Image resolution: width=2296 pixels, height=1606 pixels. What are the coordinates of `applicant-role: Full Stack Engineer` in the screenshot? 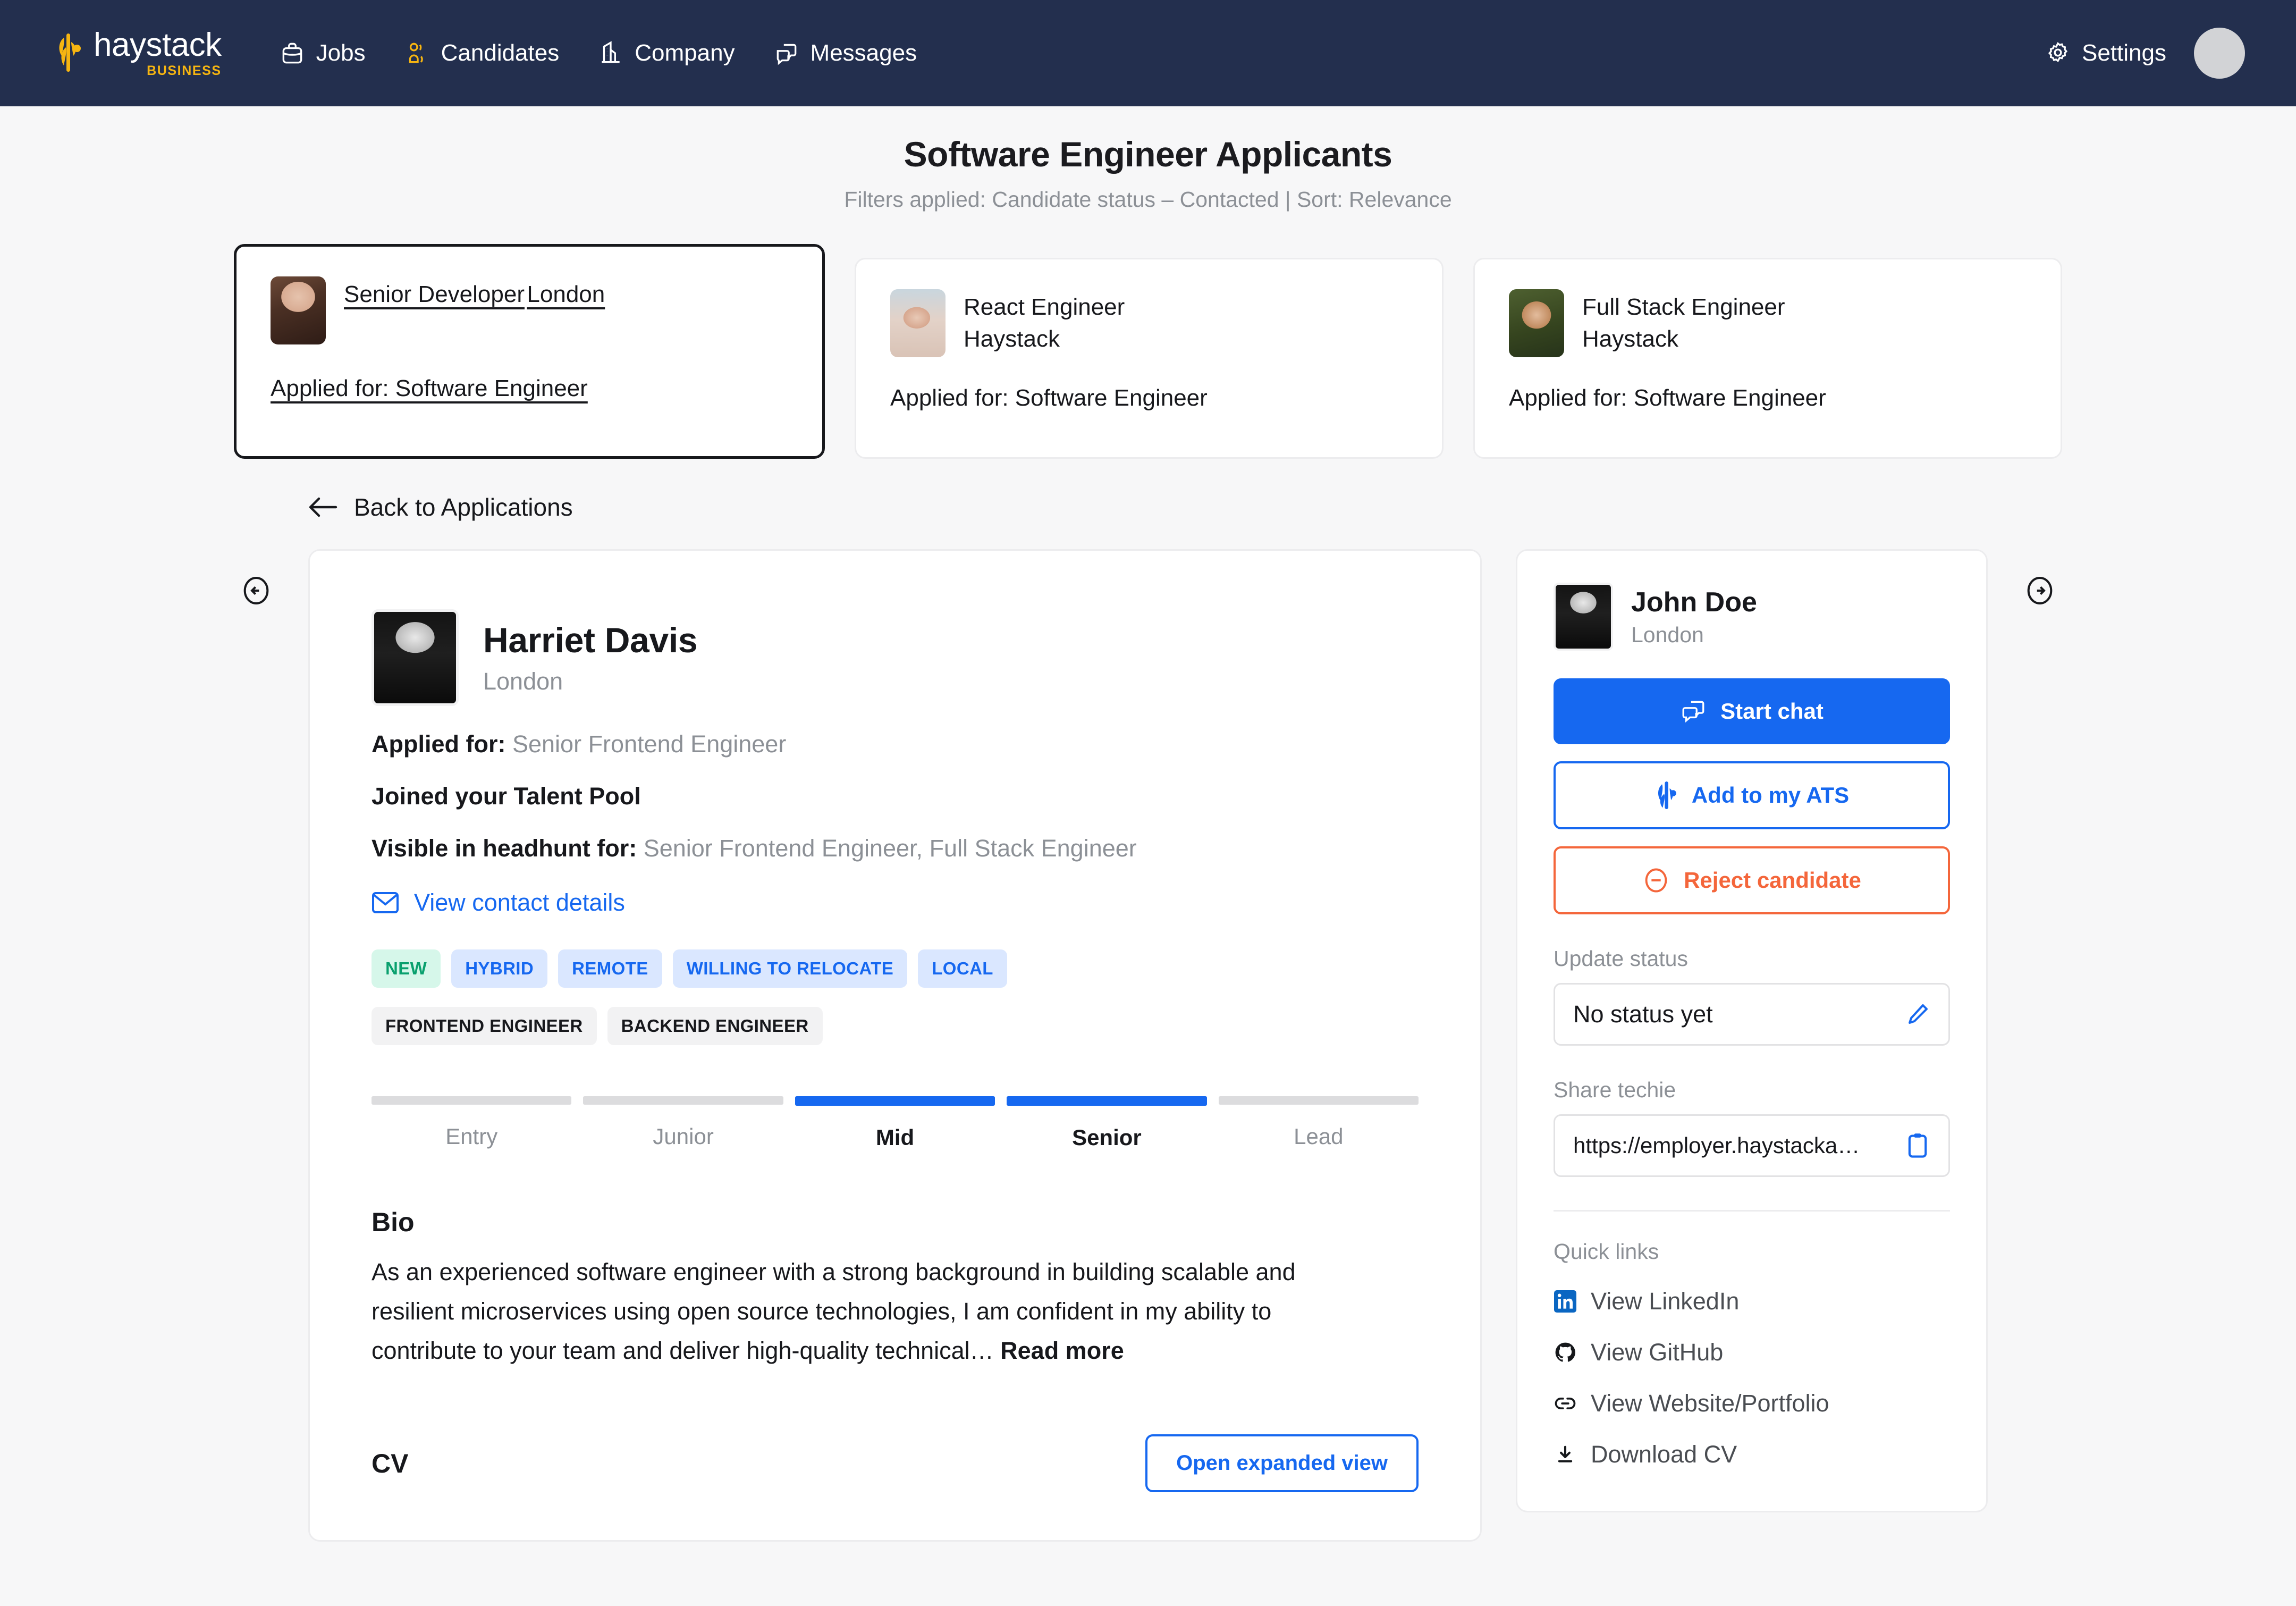 It's located at (1683, 307).